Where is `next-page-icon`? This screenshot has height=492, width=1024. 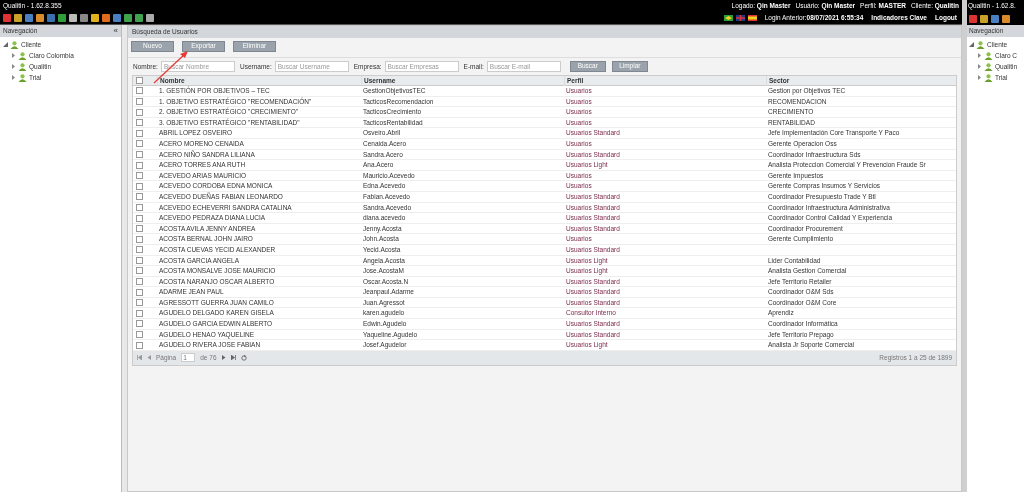
next-page-icon is located at coordinates (223, 358).